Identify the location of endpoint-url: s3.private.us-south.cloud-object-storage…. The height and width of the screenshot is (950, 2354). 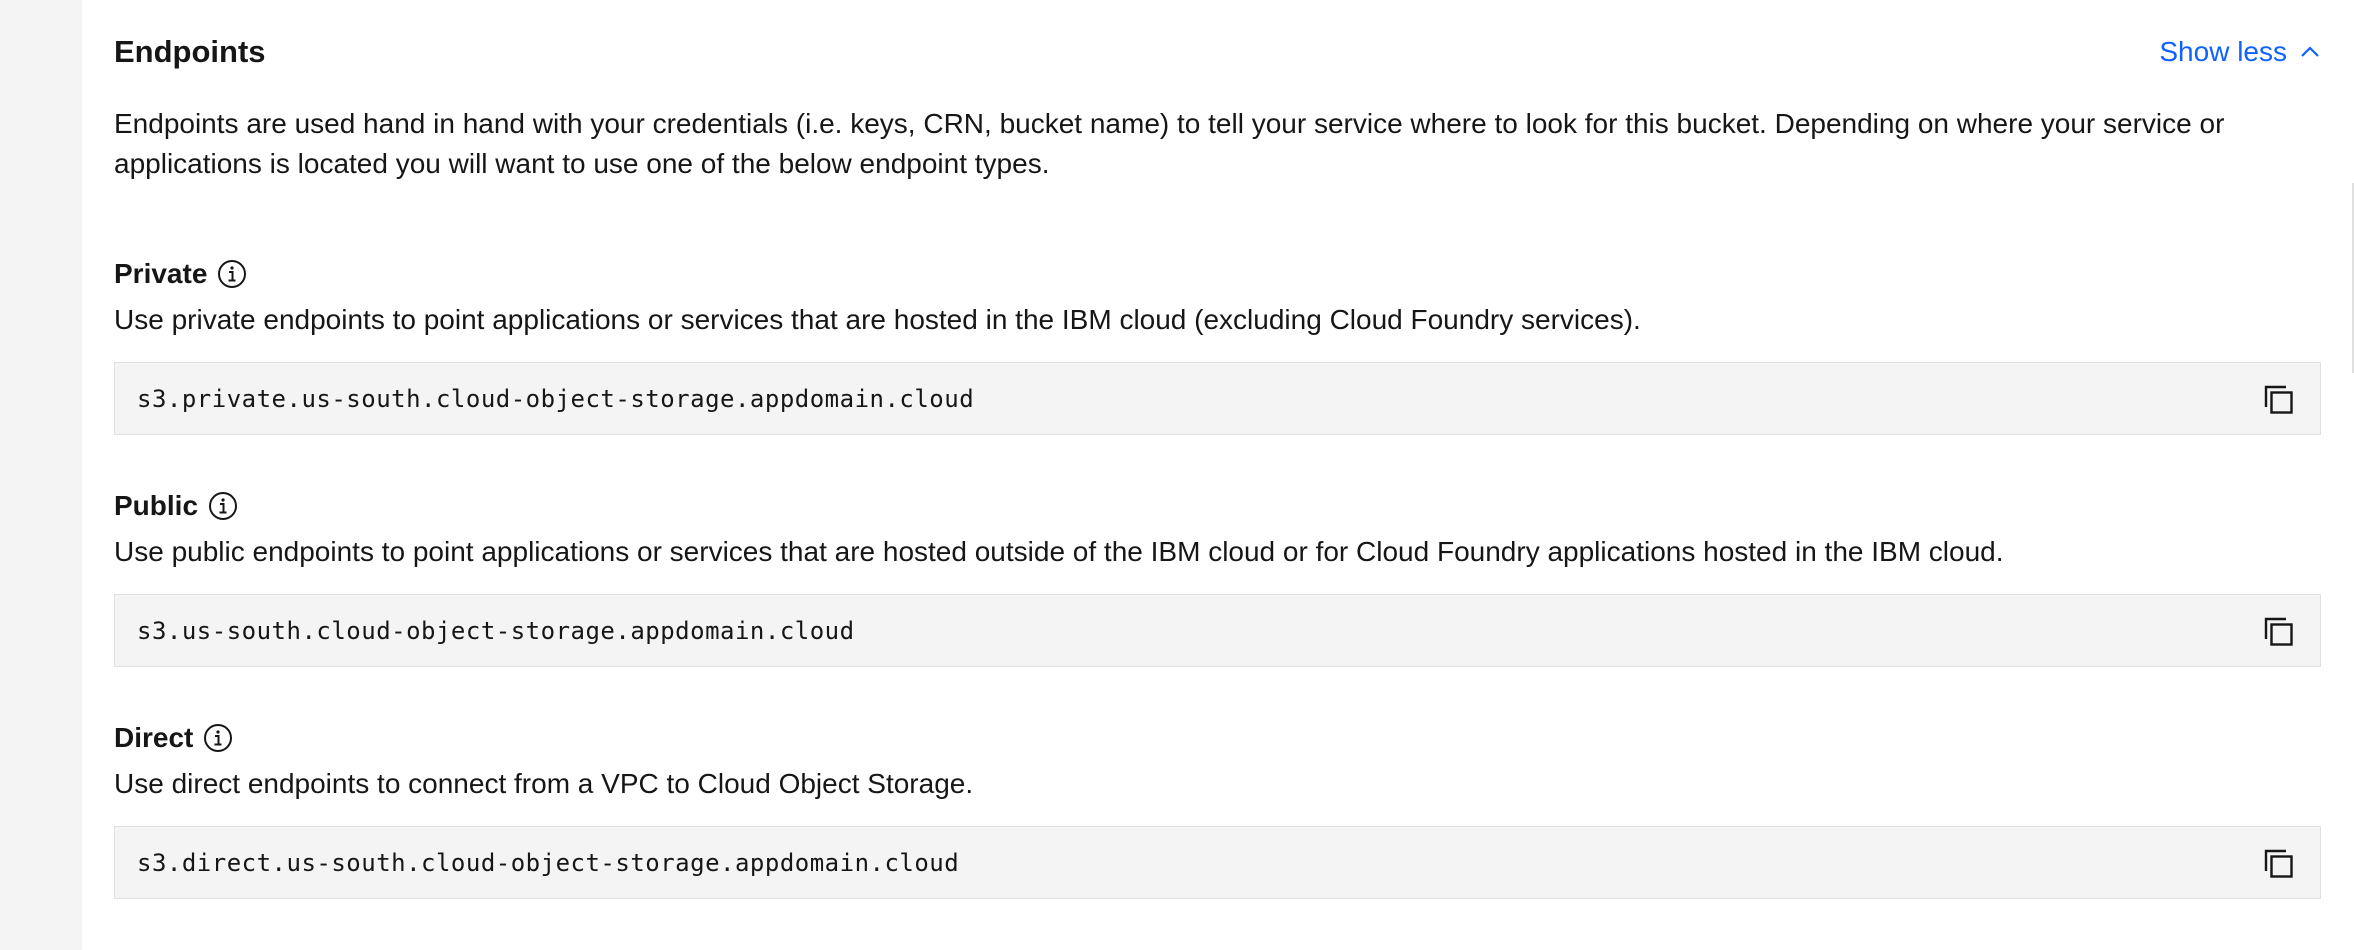
(555, 399).